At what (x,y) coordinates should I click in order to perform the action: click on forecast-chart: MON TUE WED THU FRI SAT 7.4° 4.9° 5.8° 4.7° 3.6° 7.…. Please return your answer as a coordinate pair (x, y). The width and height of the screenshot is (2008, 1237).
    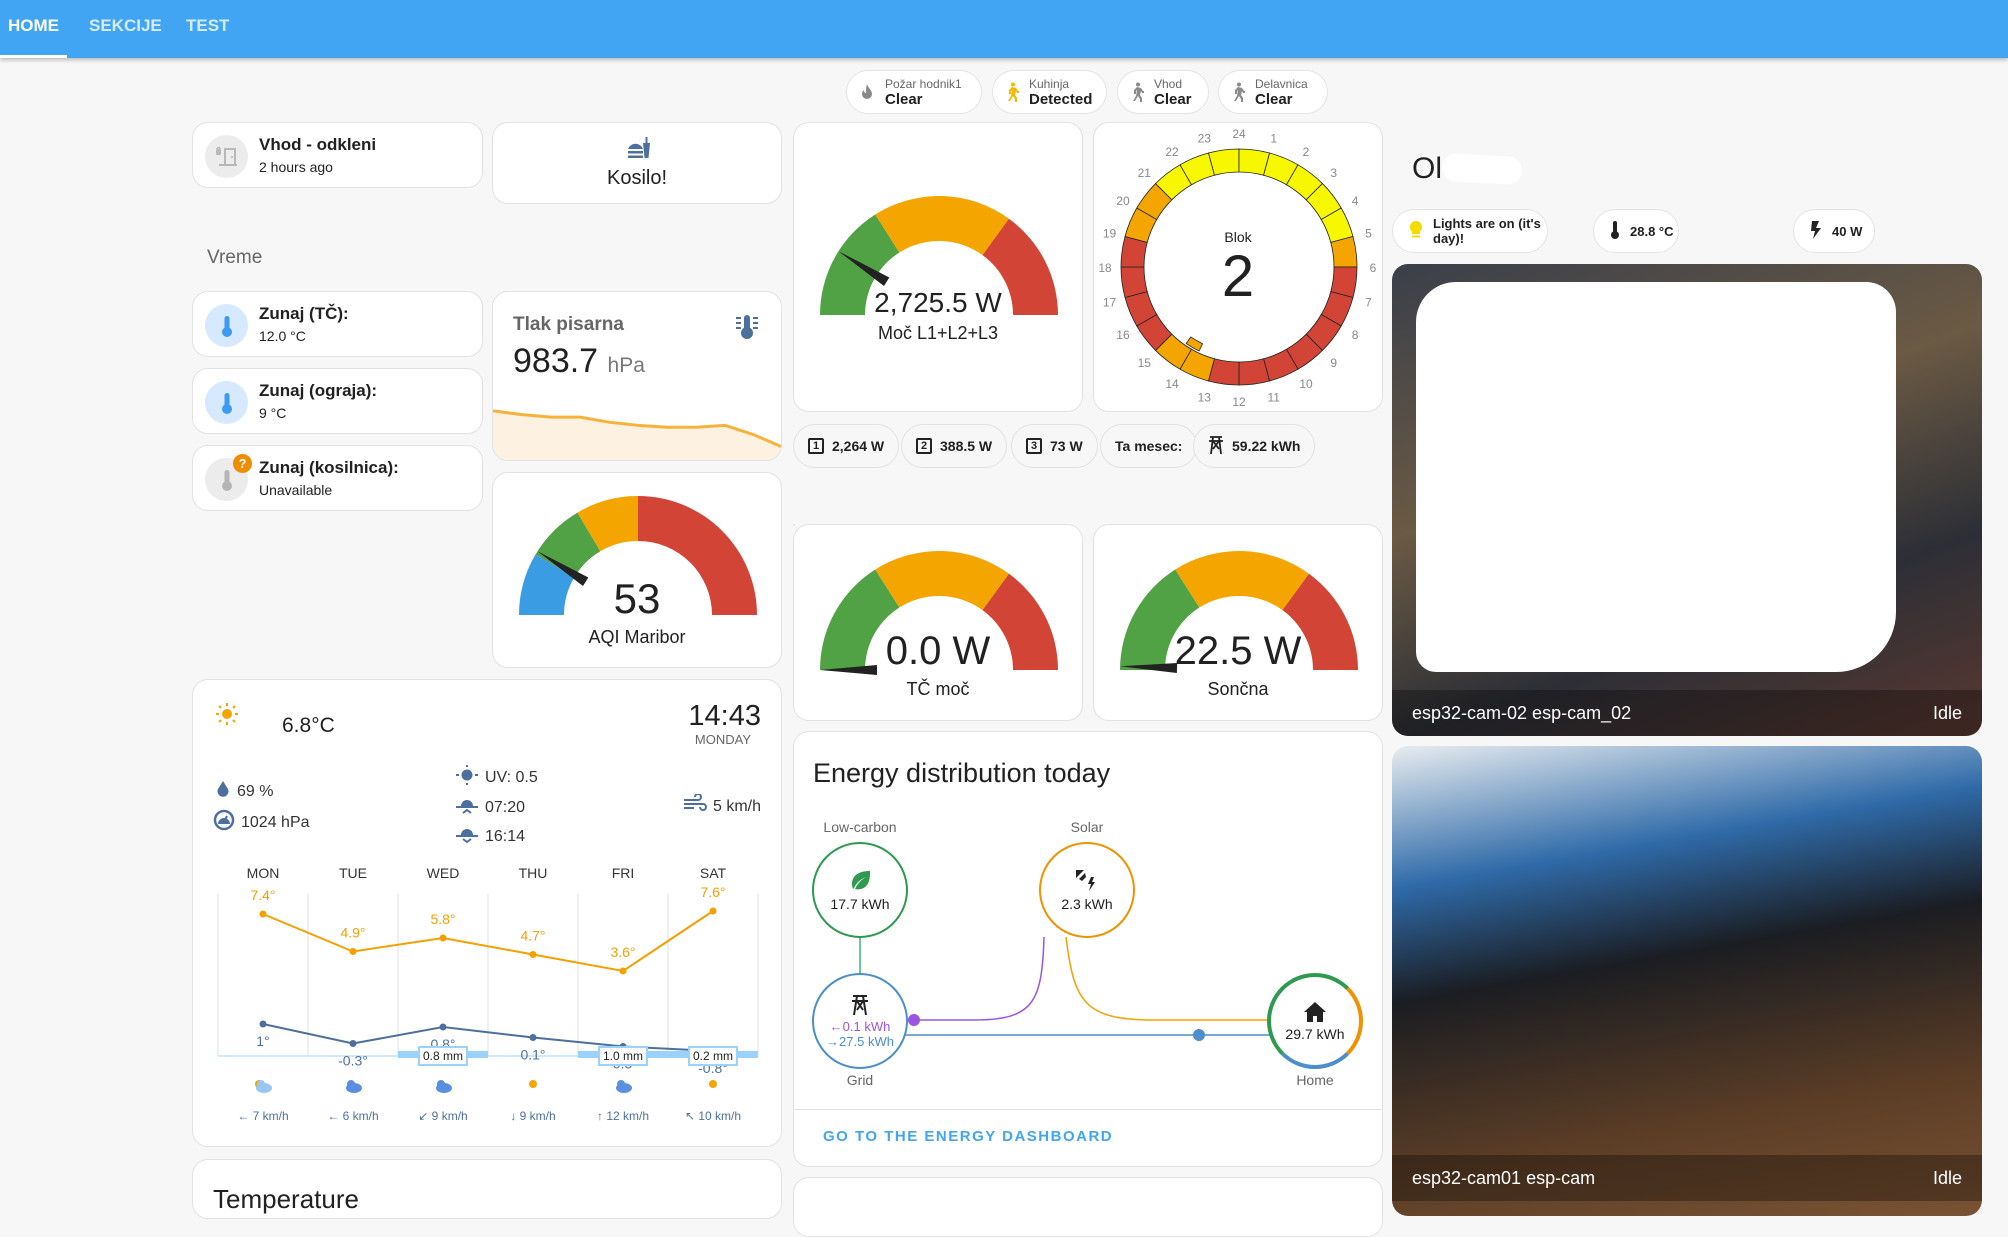
    Looking at the image, I should click on (488, 994).